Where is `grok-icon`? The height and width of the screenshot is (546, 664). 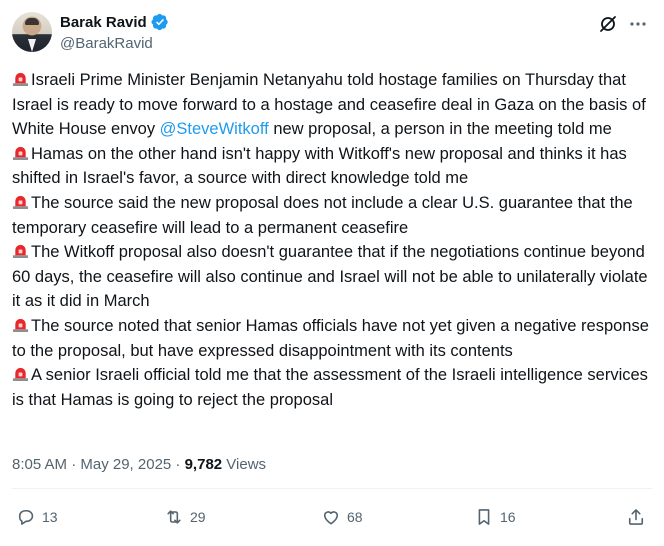 grok-icon is located at coordinates (608, 24).